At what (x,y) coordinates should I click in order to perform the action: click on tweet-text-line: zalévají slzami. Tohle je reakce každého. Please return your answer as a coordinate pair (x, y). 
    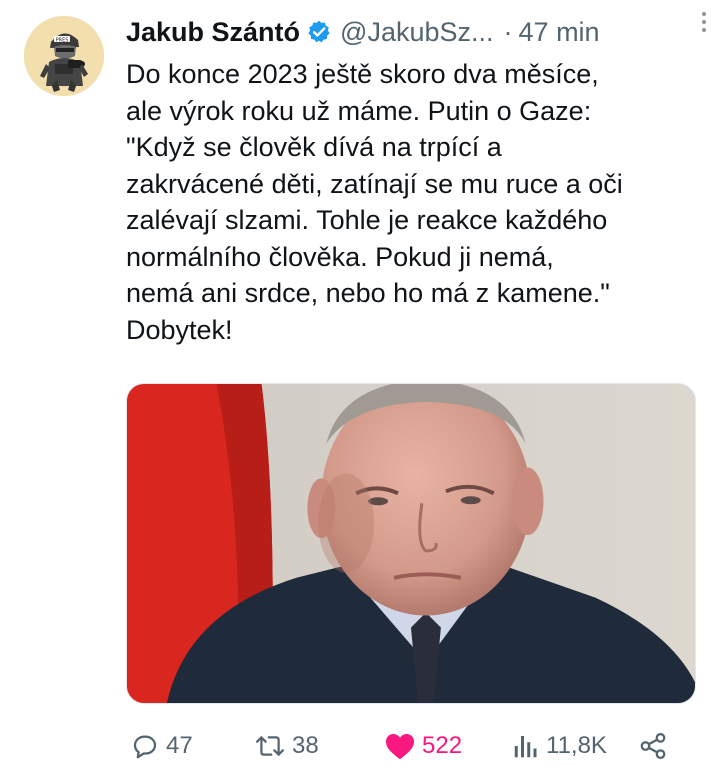
    Looking at the image, I should click on (367, 220).